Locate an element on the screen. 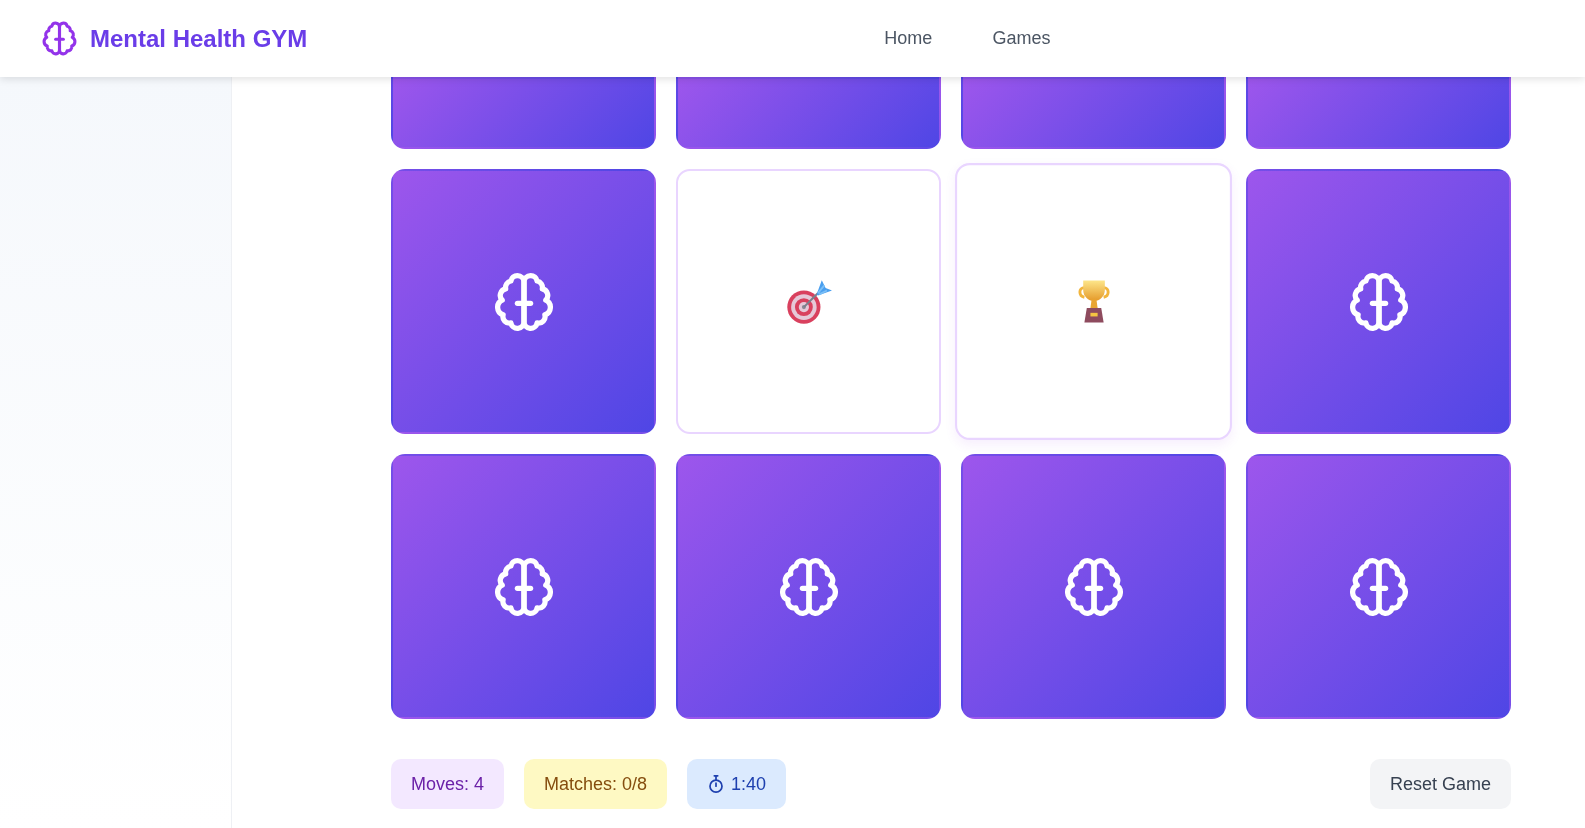 This screenshot has height=828, width=1585. brain-logo-icon is located at coordinates (59, 38).